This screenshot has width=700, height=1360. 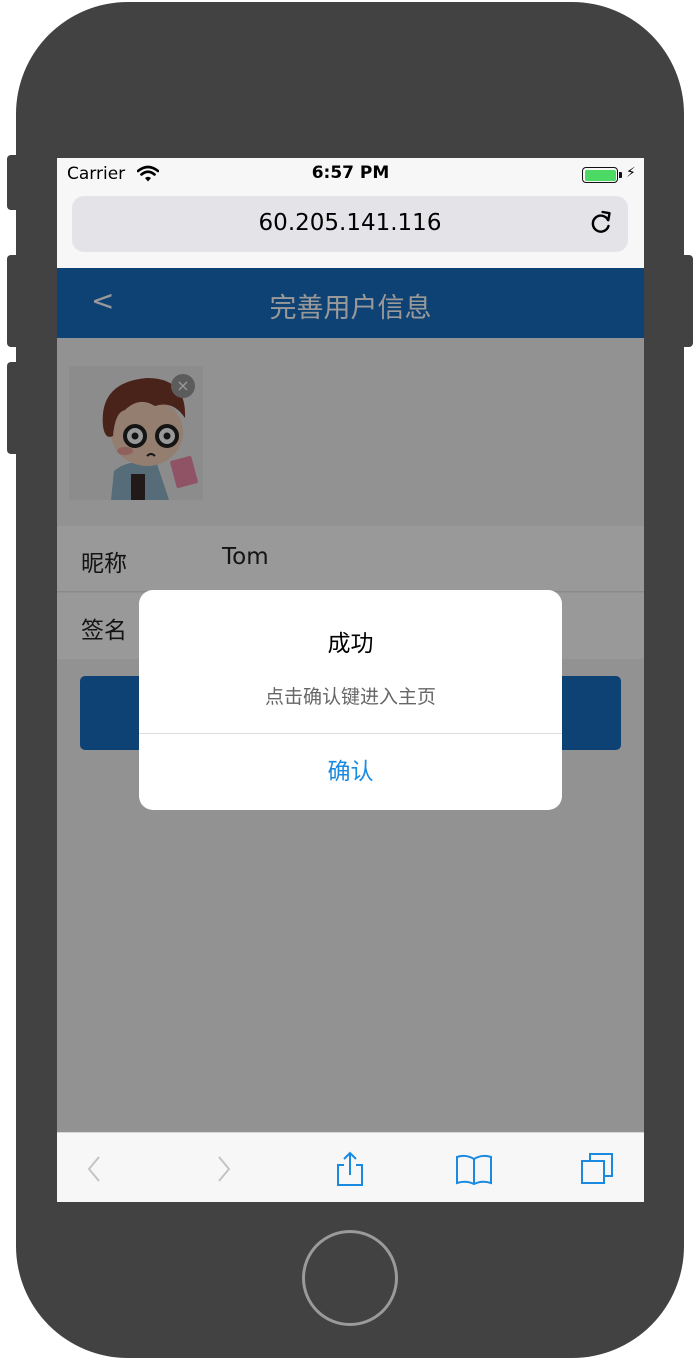 I want to click on browser-toolbar, so click(x=350, y=1167).